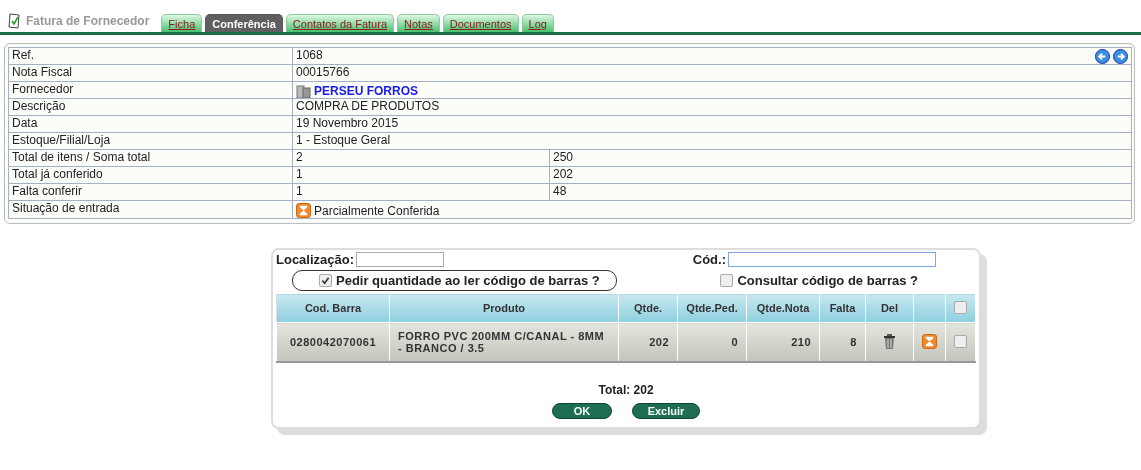  What do you see at coordinates (347, 123) in the screenshot?
I see `field-value: 19 Novembro 2015` at bounding box center [347, 123].